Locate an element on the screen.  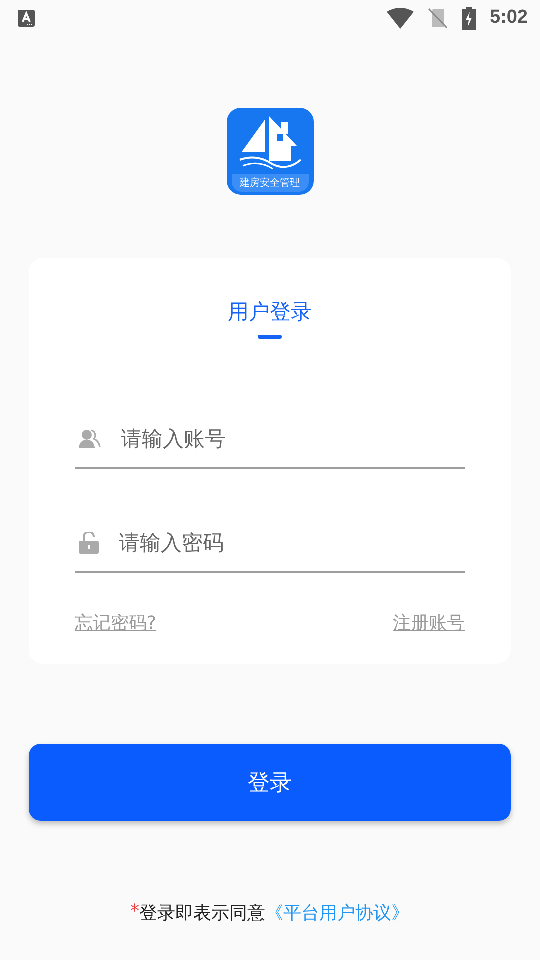
login-tab: 用户登录 is located at coordinates (270, 318).